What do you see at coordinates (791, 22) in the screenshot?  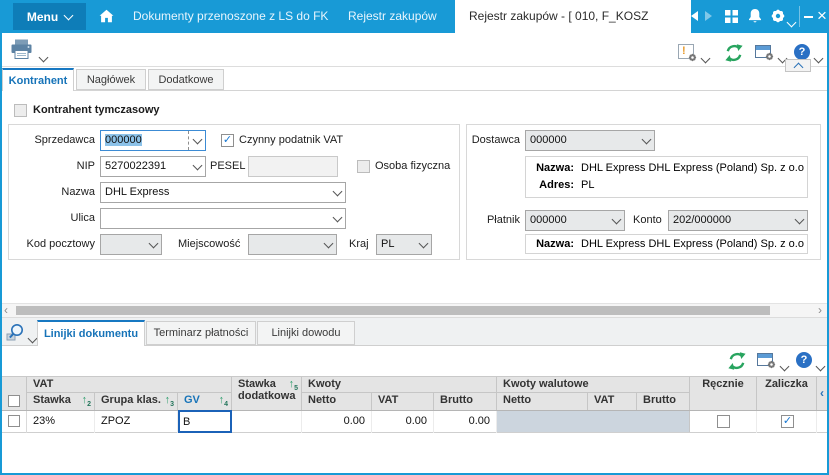 I see `settings-dropdown-icon` at bounding box center [791, 22].